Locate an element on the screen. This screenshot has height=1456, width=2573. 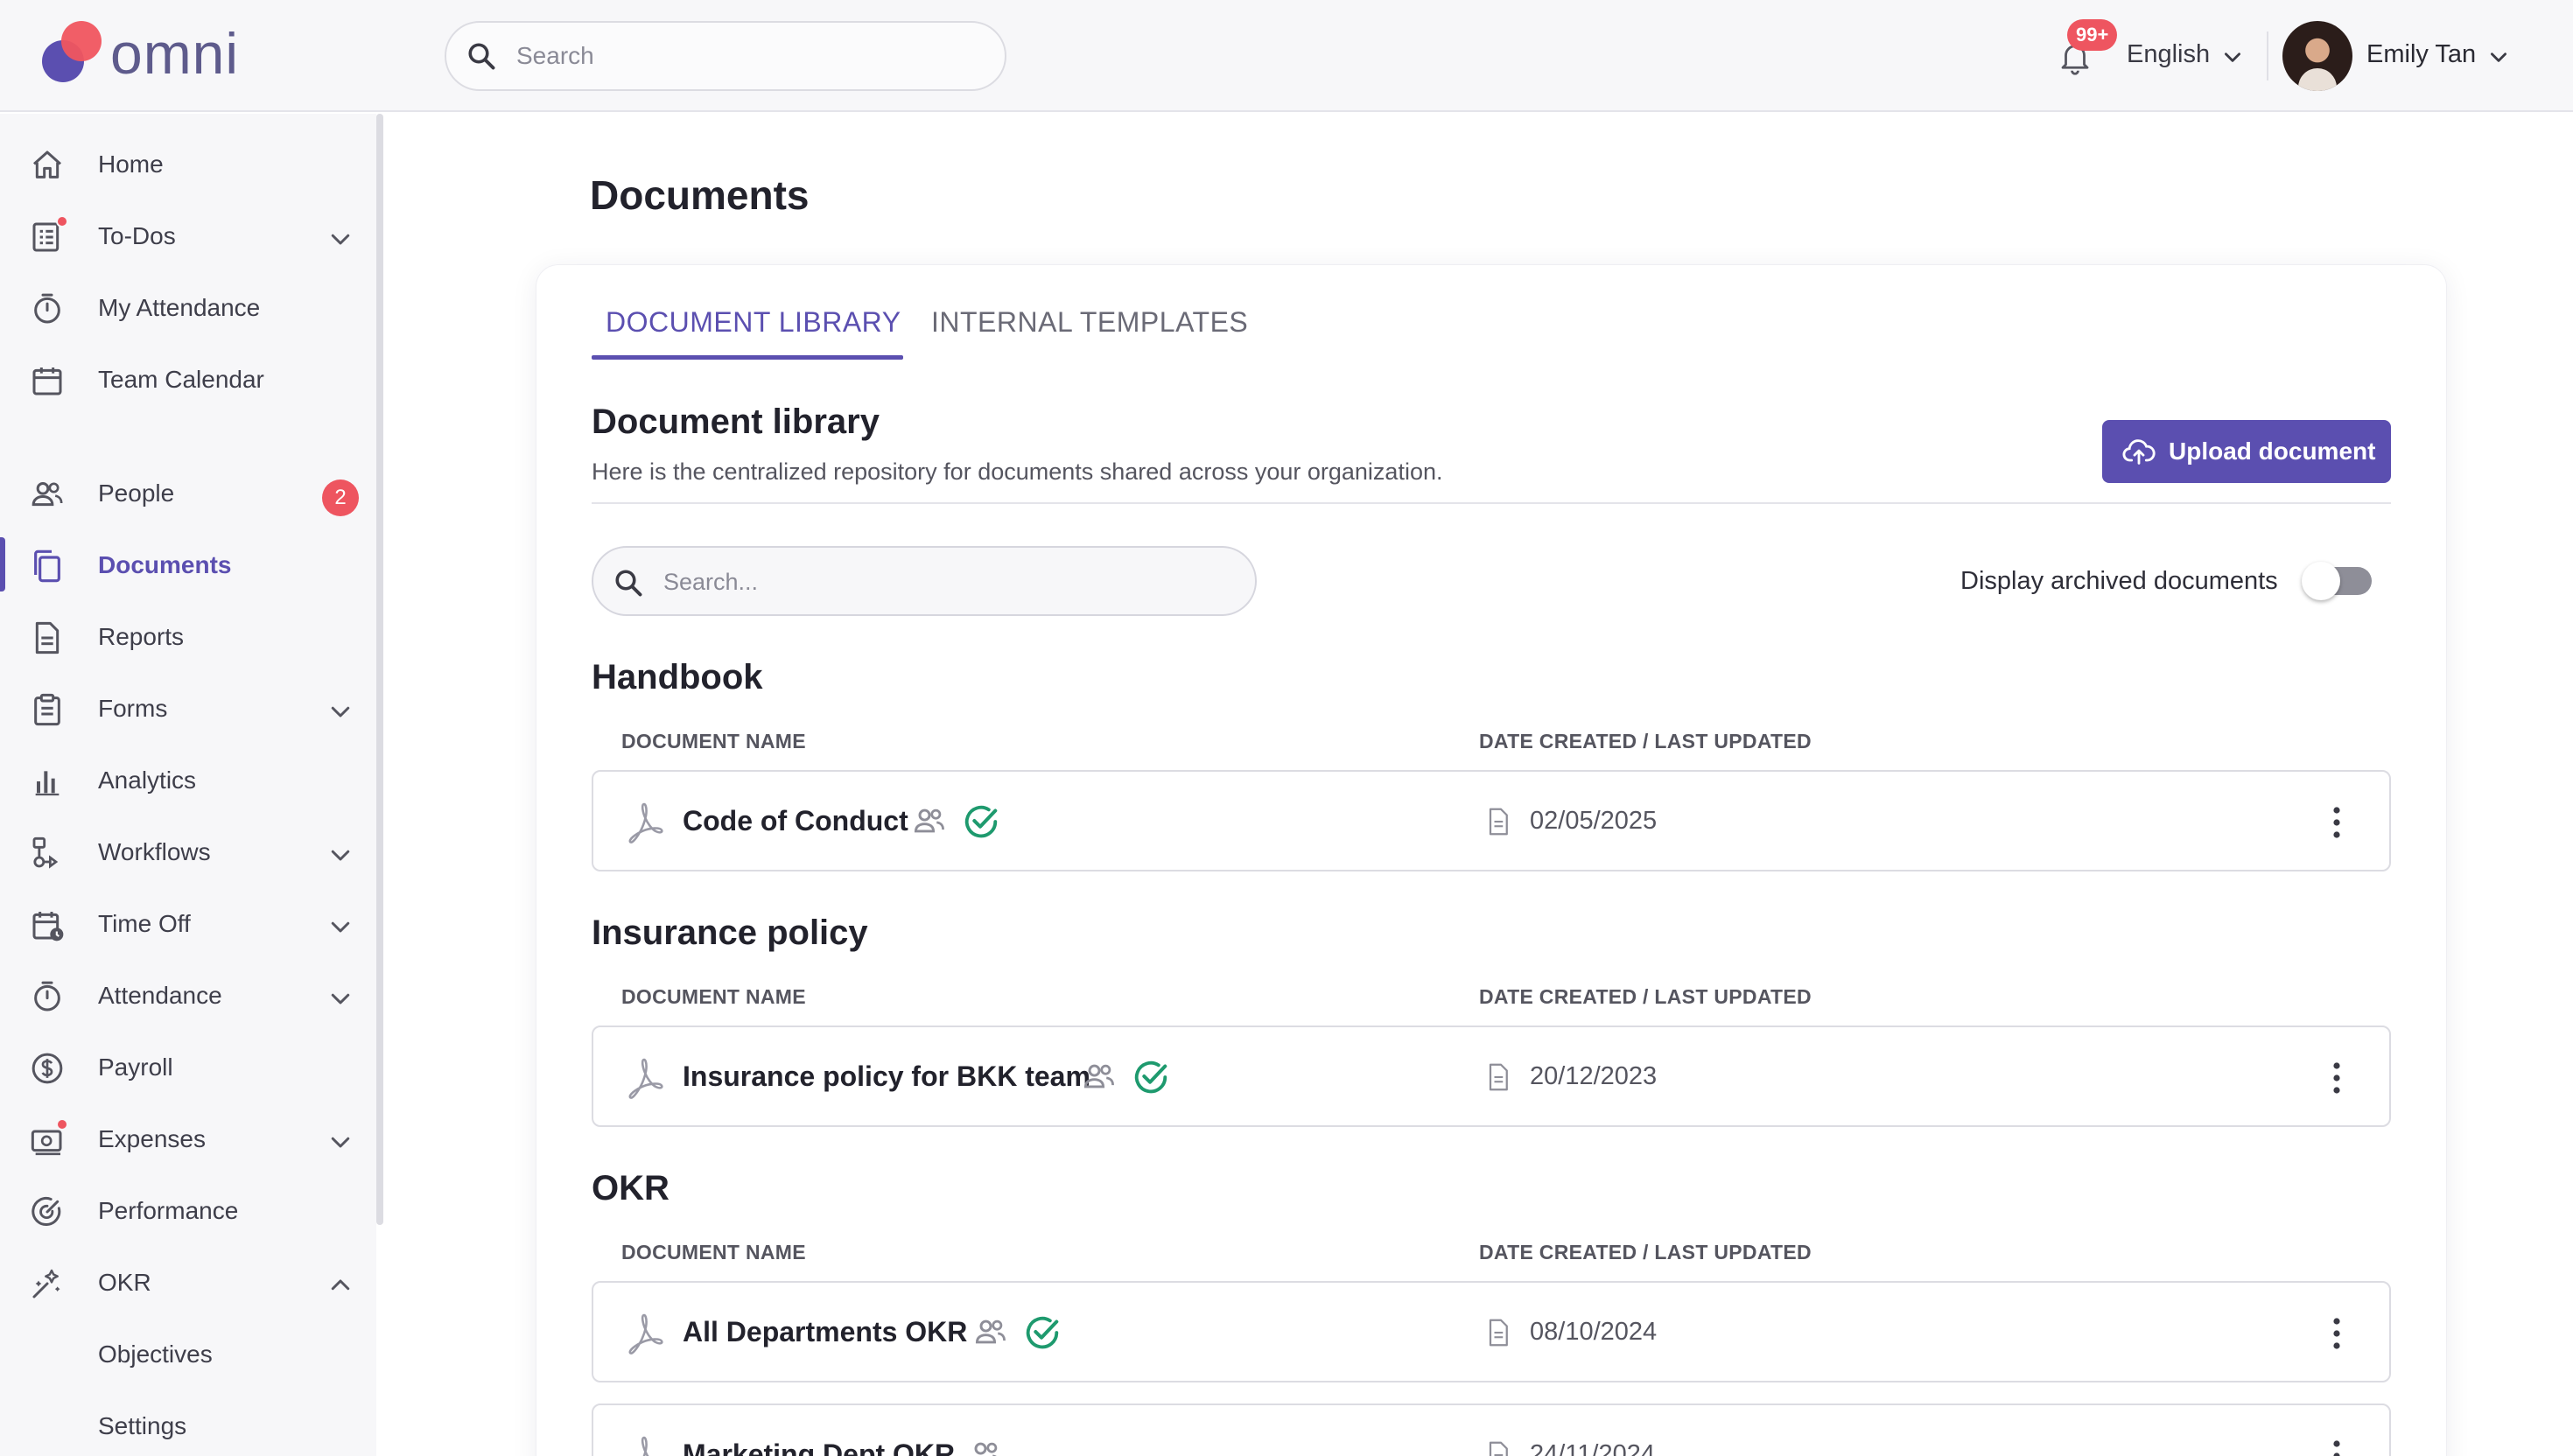
notification-badge: 99+ is located at coordinates (2092, 35).